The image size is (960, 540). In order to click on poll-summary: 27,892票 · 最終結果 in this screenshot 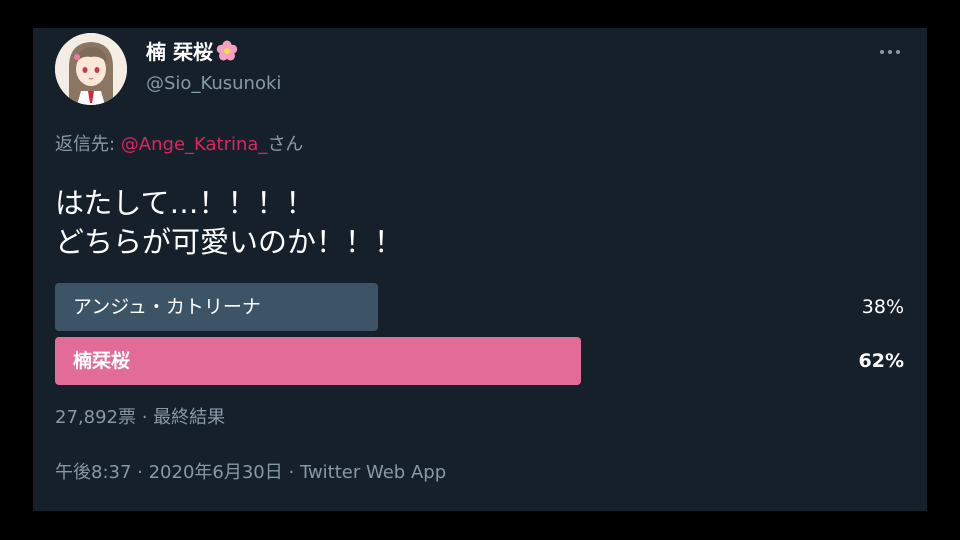, I will do `click(140, 418)`.